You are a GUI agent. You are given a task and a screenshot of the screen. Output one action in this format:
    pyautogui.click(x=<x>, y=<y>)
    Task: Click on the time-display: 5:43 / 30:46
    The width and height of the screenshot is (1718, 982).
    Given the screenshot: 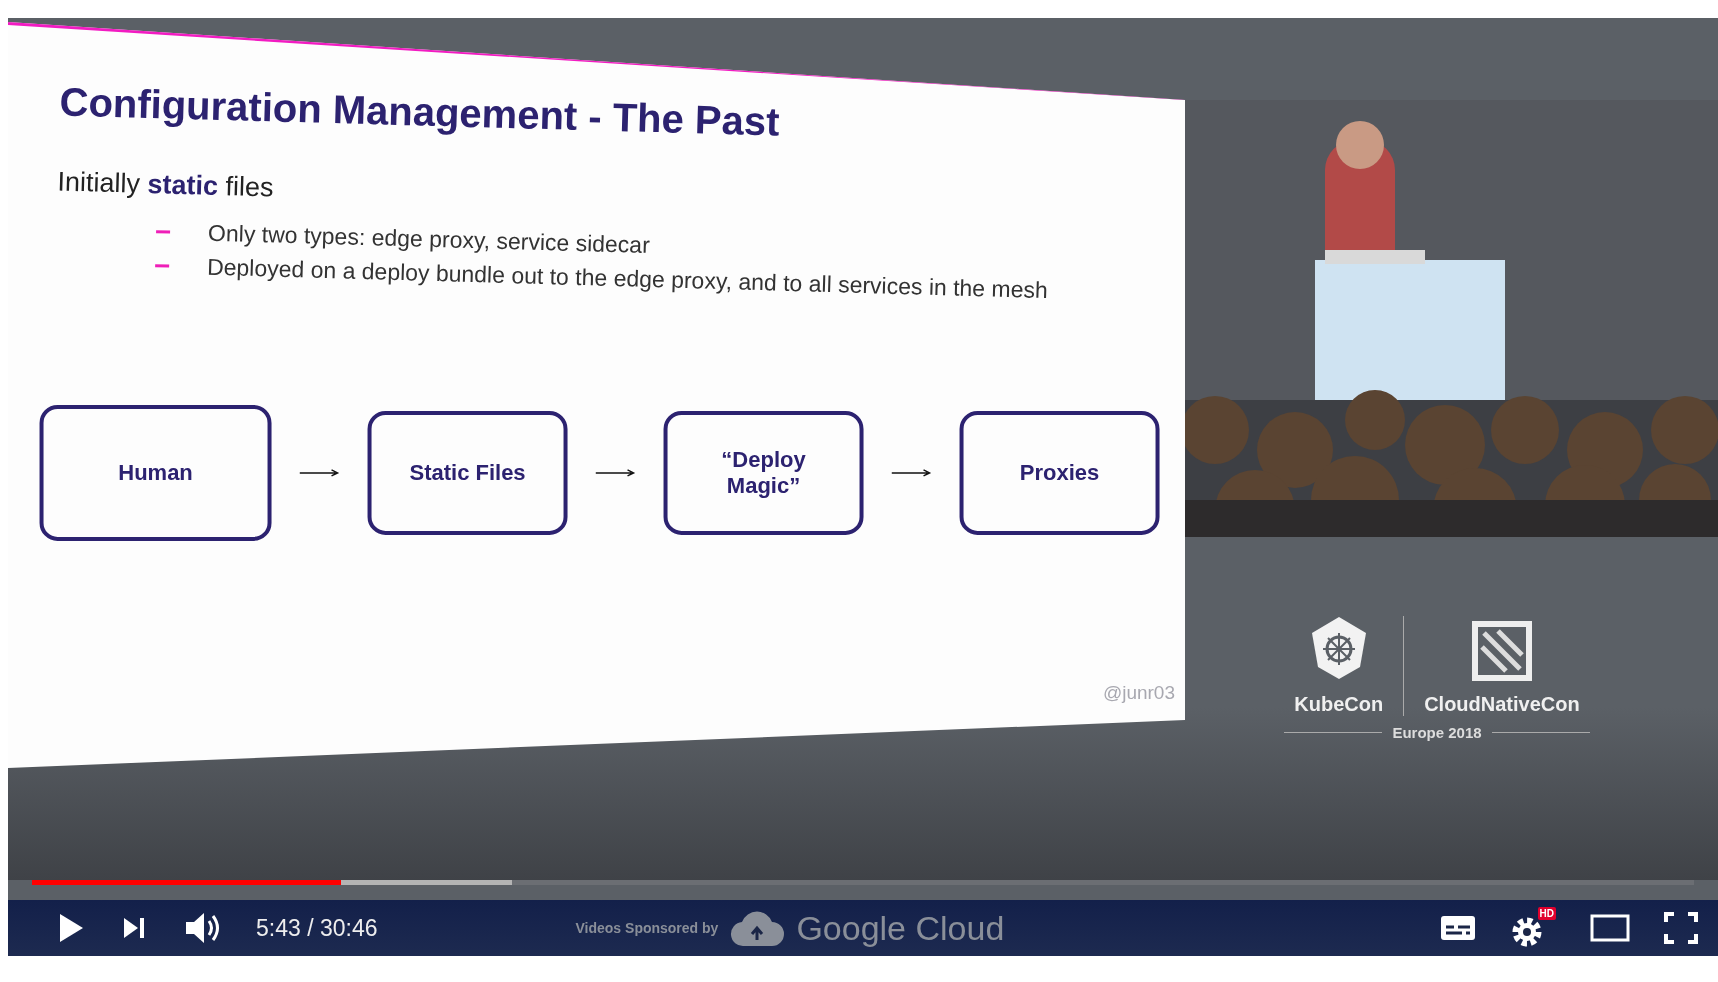 What is the action you would take?
    pyautogui.click(x=317, y=928)
    